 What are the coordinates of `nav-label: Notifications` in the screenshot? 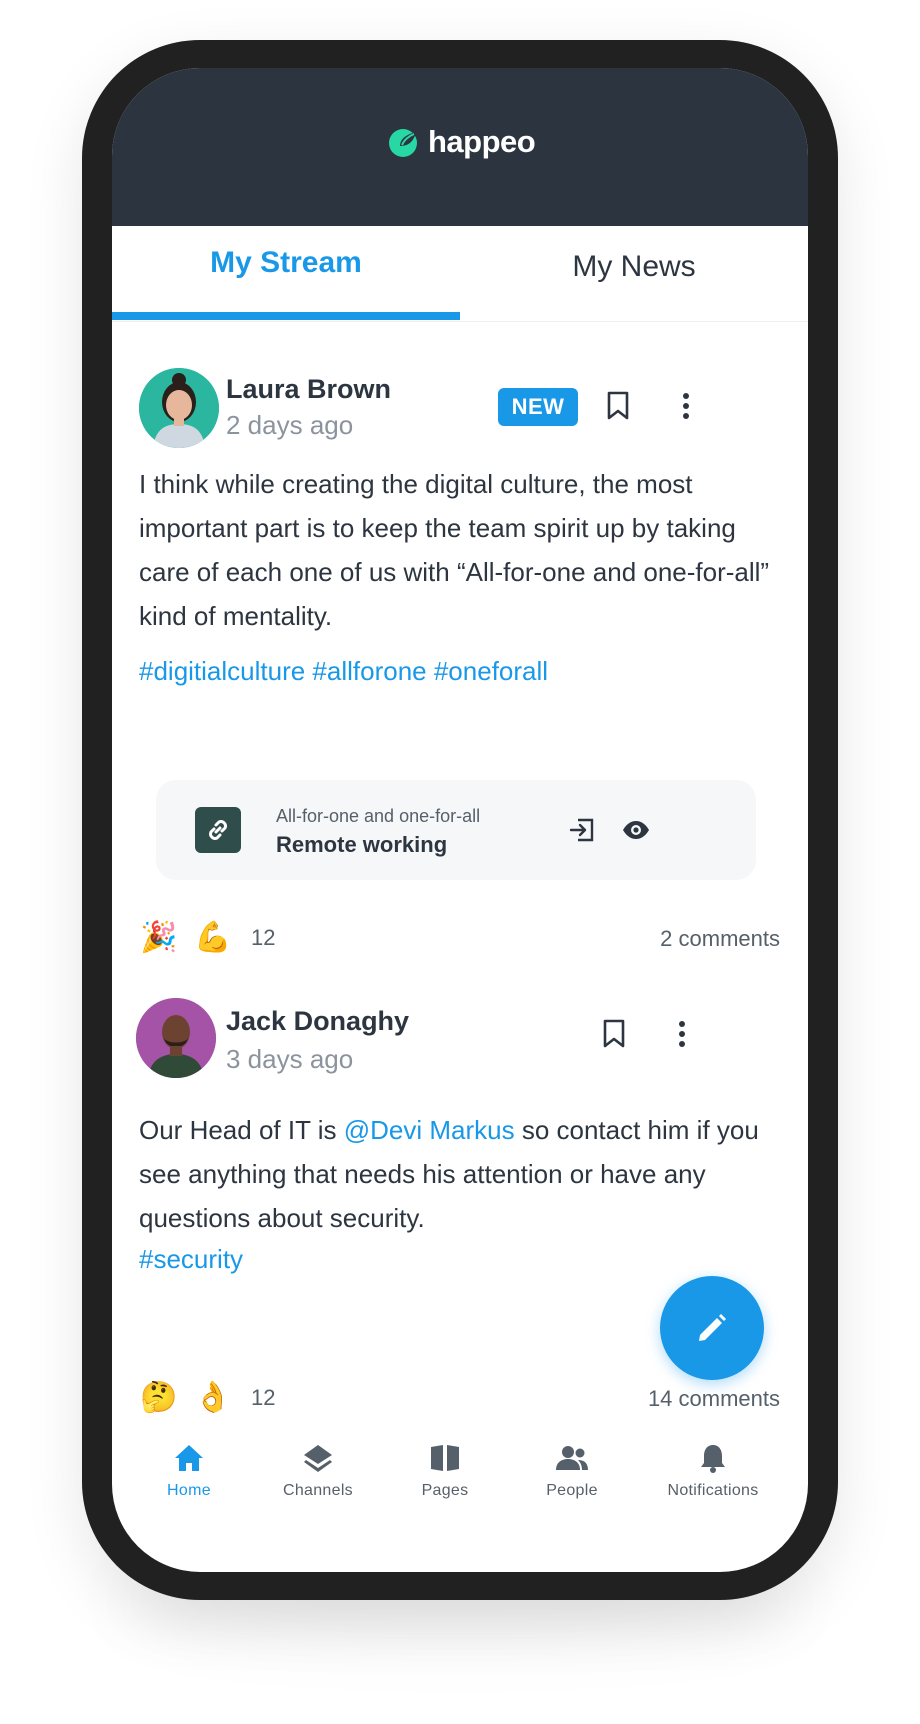 It's located at (713, 1490).